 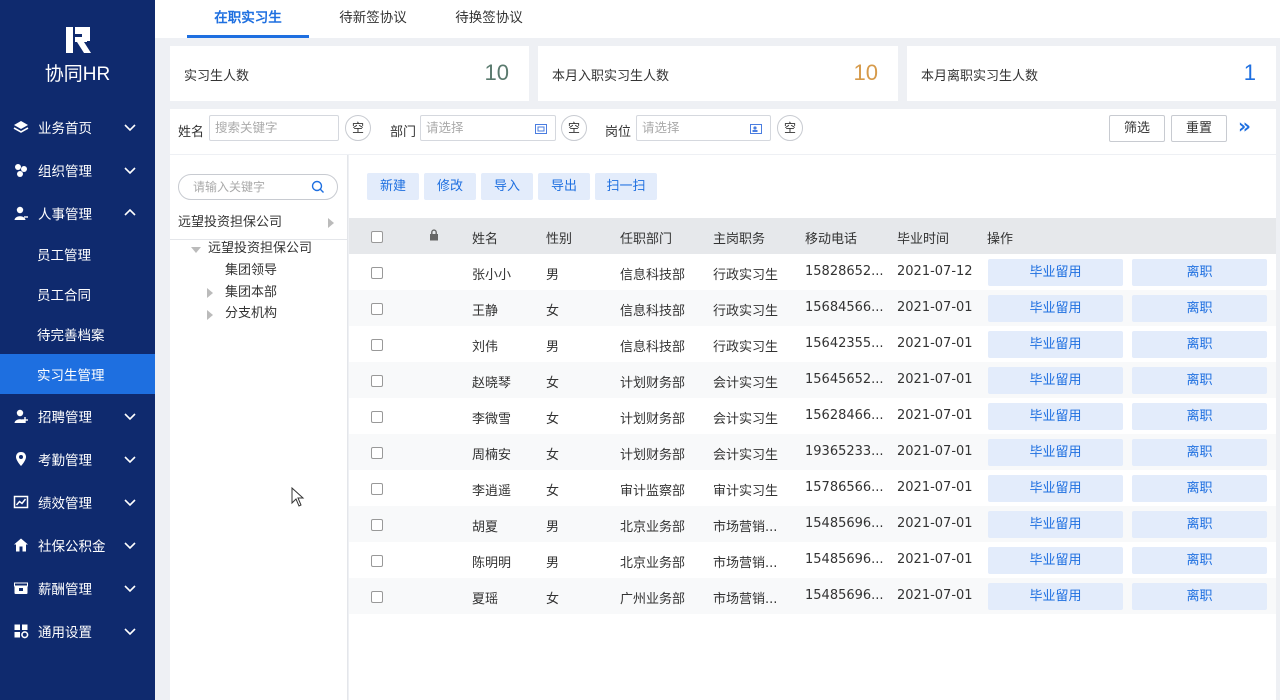 I want to click on tree-node-headquarters: 集团本部, so click(x=251, y=293).